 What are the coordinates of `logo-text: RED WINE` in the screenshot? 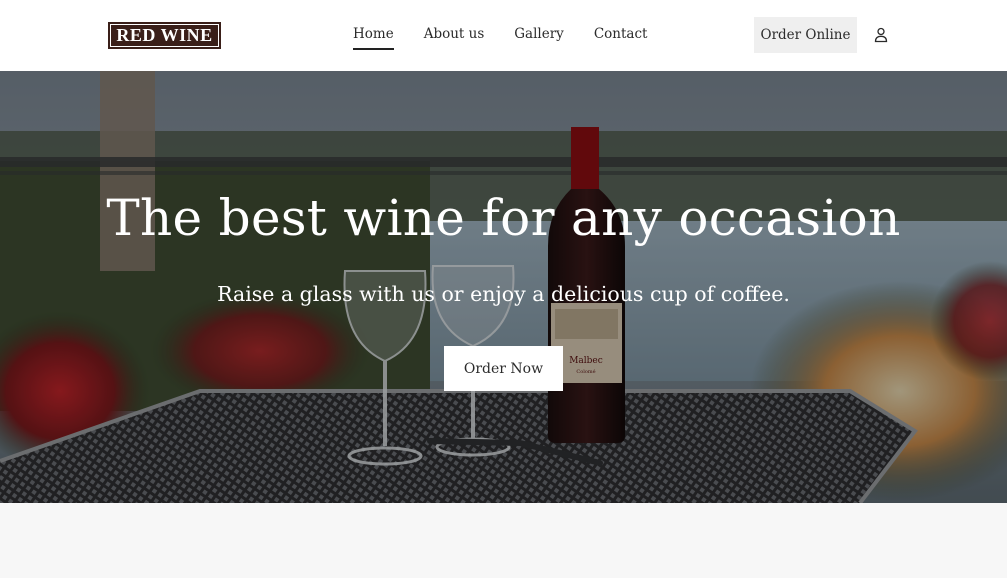 It's located at (164, 35).